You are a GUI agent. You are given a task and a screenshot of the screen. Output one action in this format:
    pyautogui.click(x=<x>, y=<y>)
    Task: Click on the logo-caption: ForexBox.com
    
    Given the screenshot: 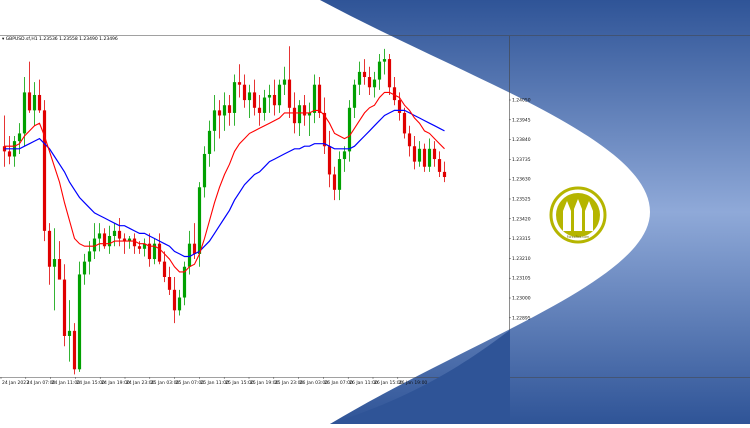 What is the action you would take?
    pyautogui.click(x=578, y=237)
    